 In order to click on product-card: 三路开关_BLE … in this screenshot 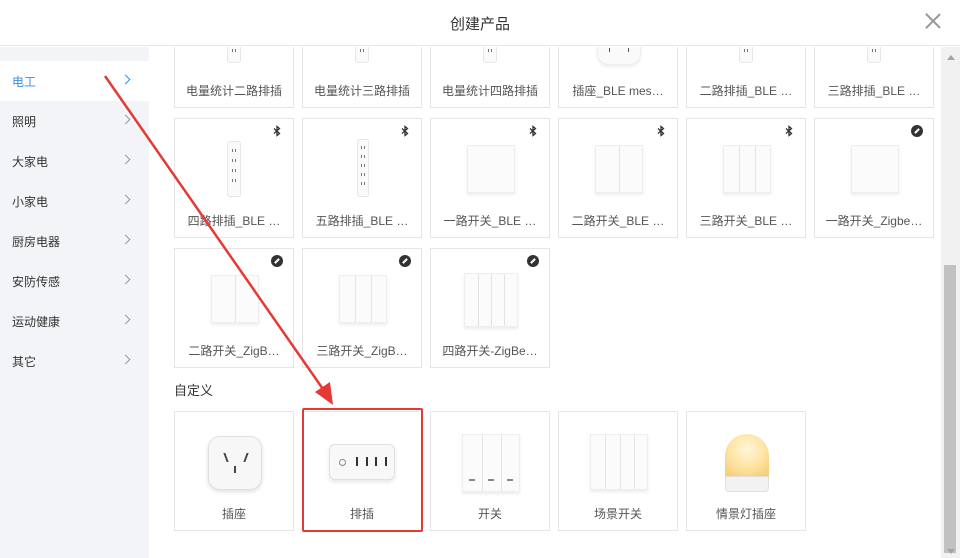, I will do `click(746, 178)`.